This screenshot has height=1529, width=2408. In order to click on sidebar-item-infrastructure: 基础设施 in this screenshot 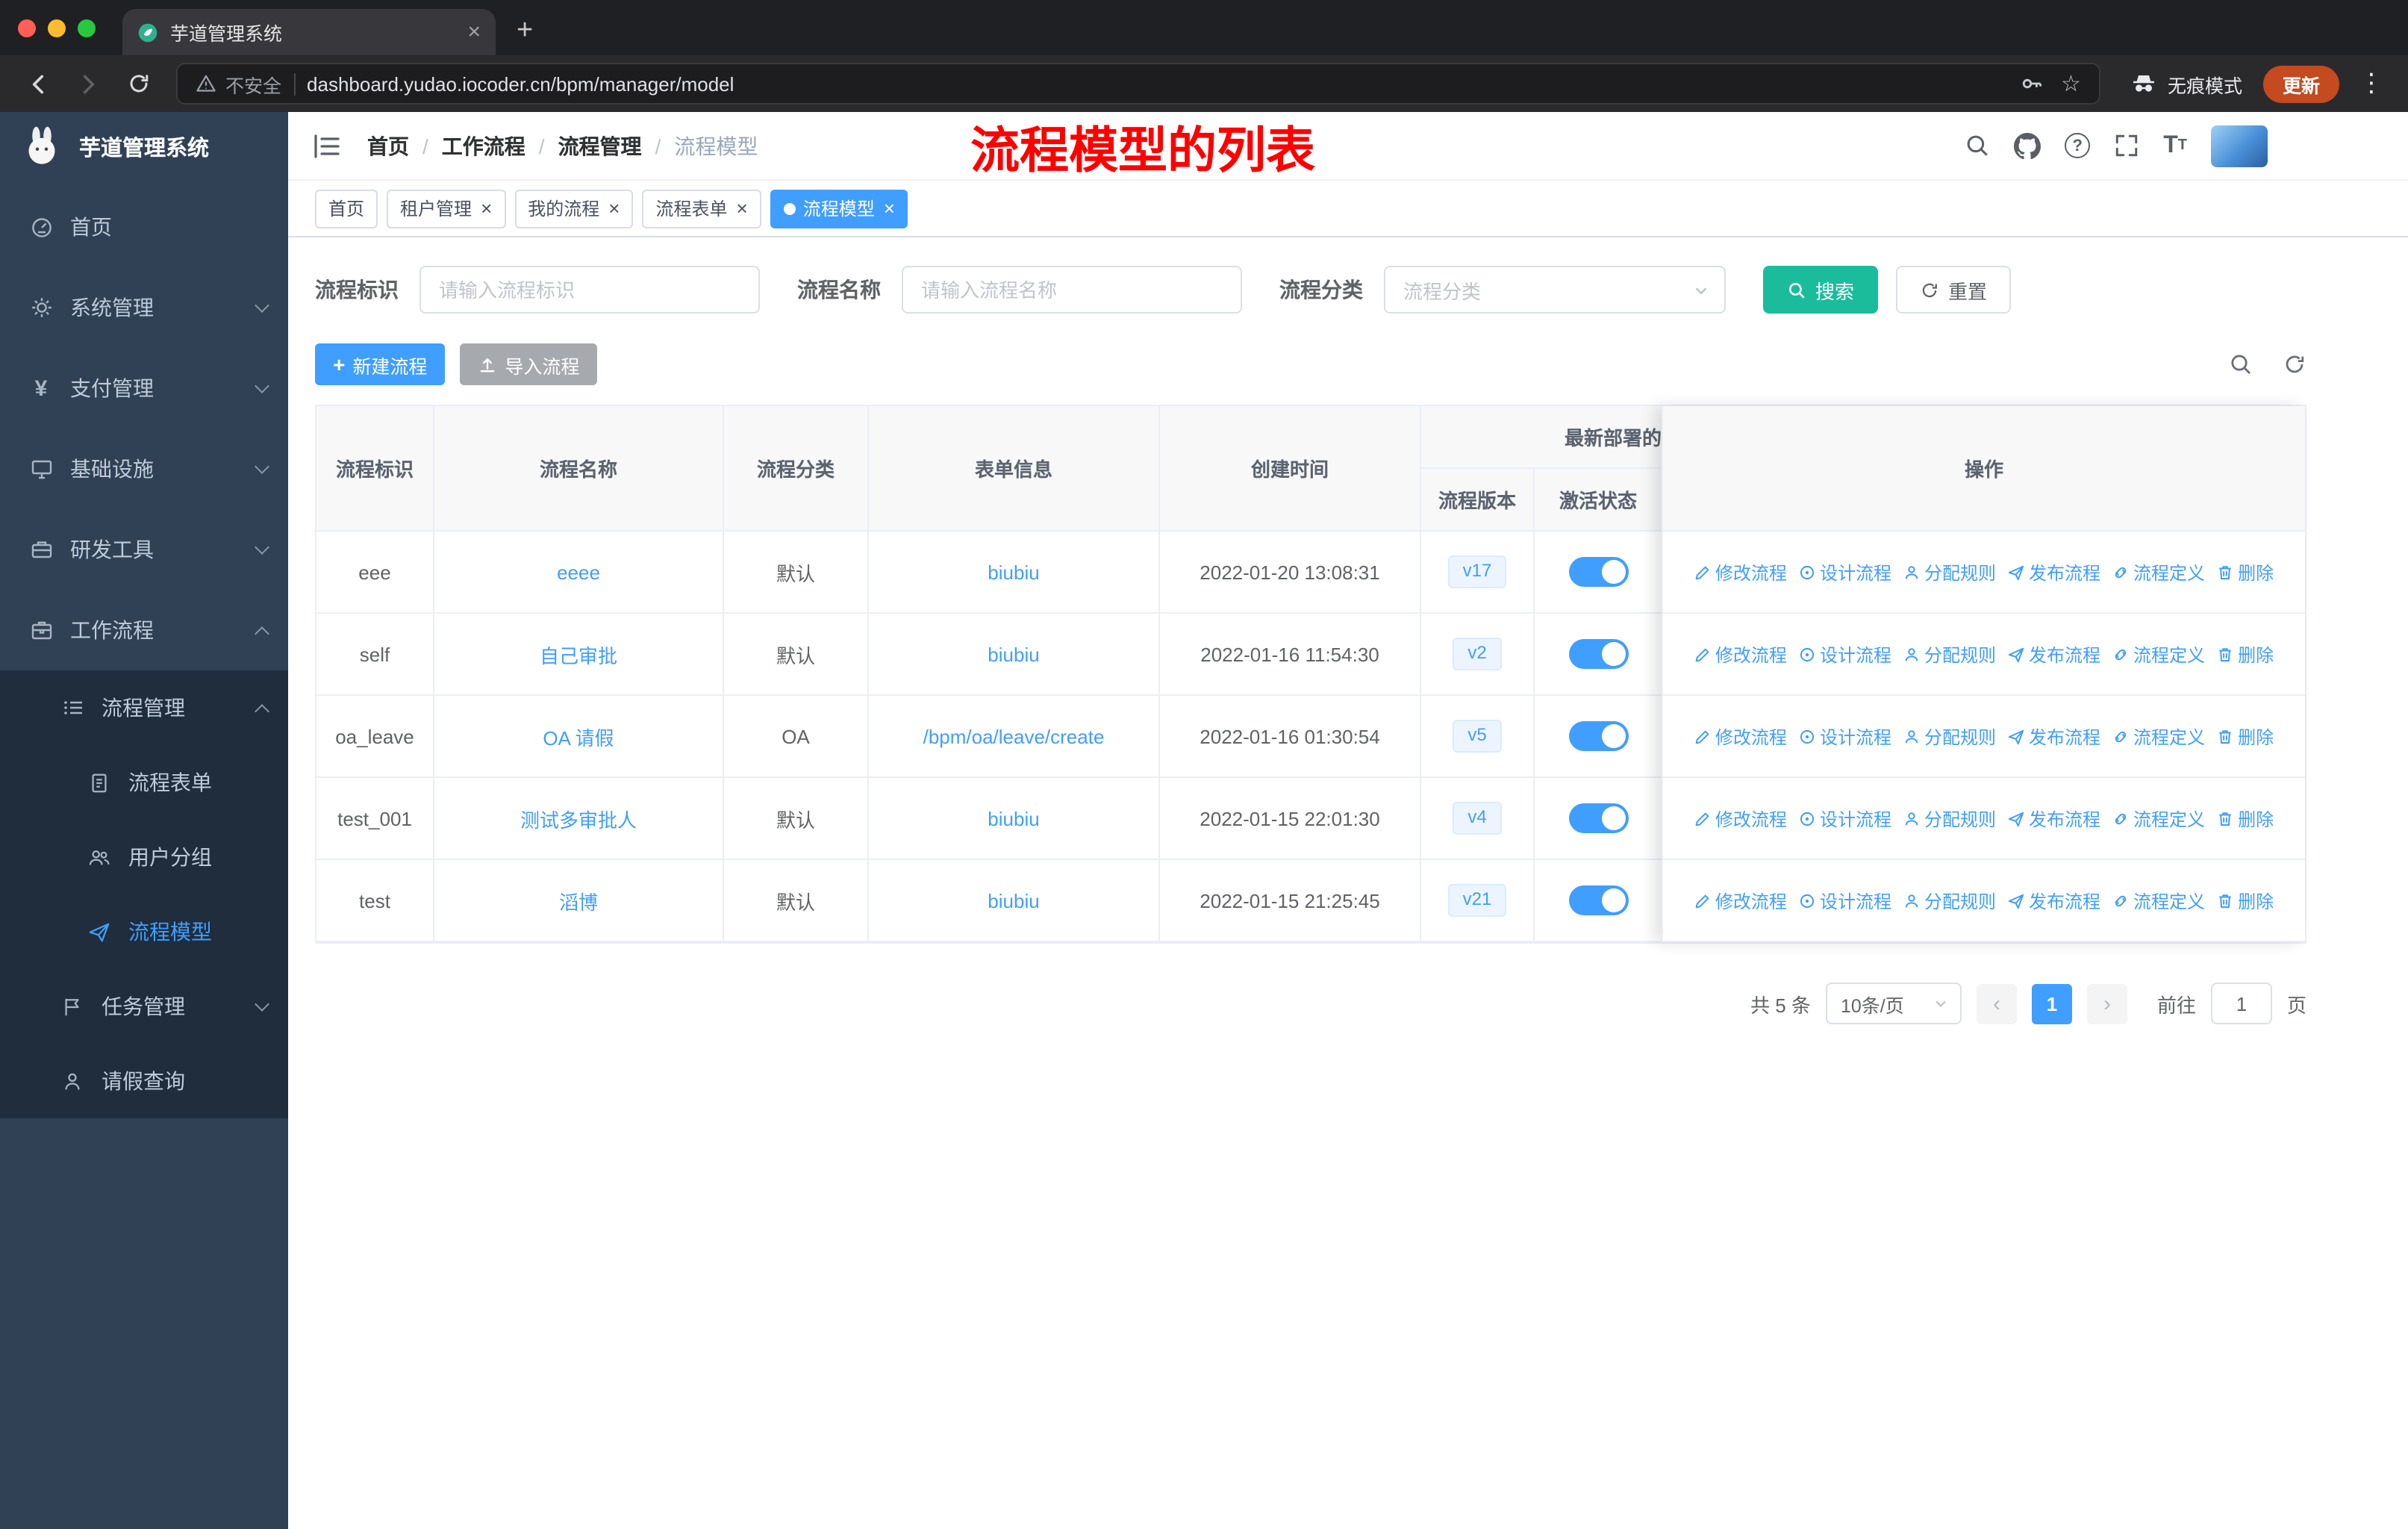, I will do `click(144, 469)`.